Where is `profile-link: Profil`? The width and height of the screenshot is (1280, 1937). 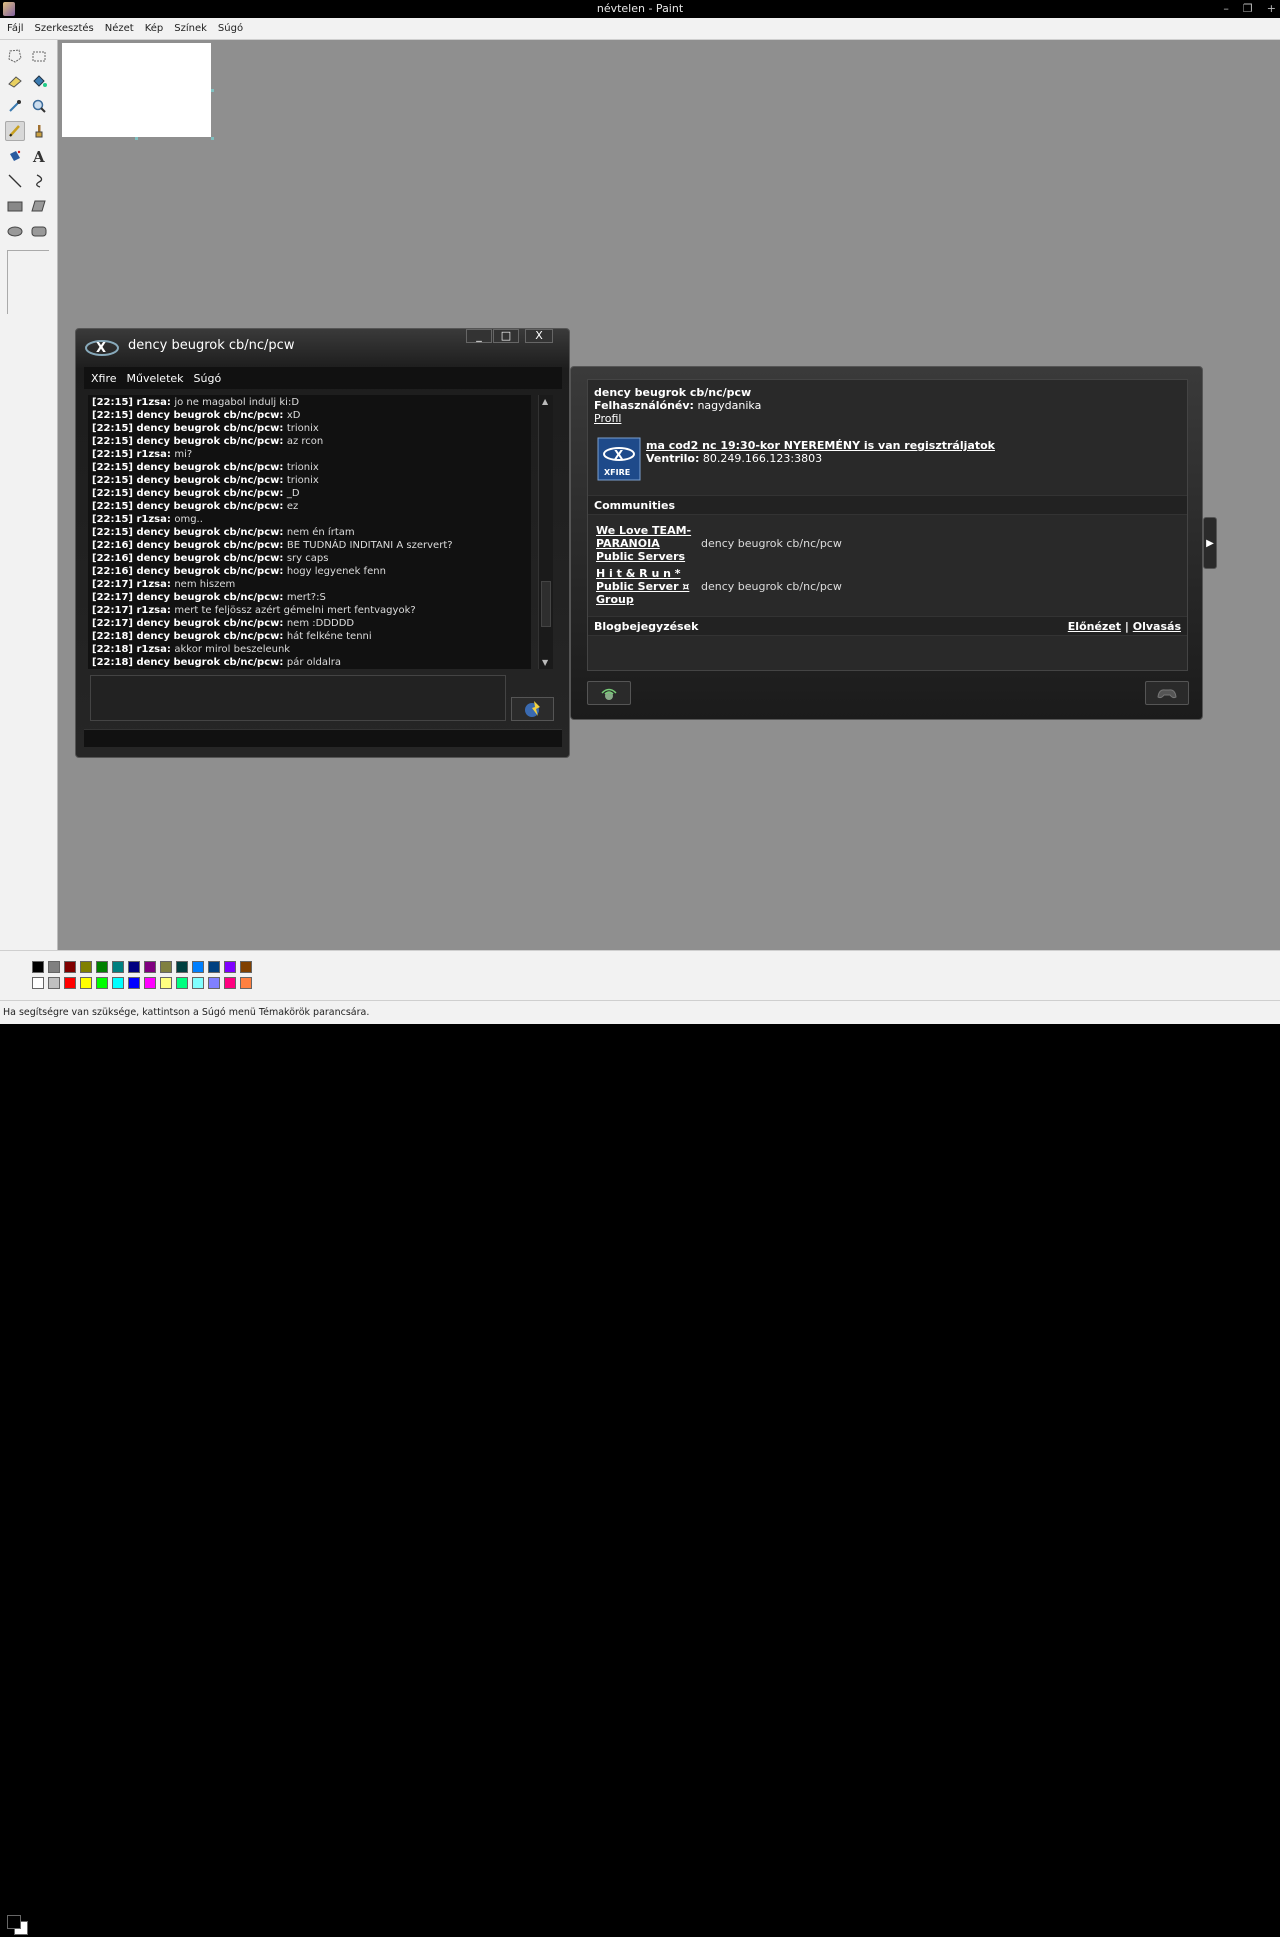 profile-link: Profil is located at coordinates (607, 418).